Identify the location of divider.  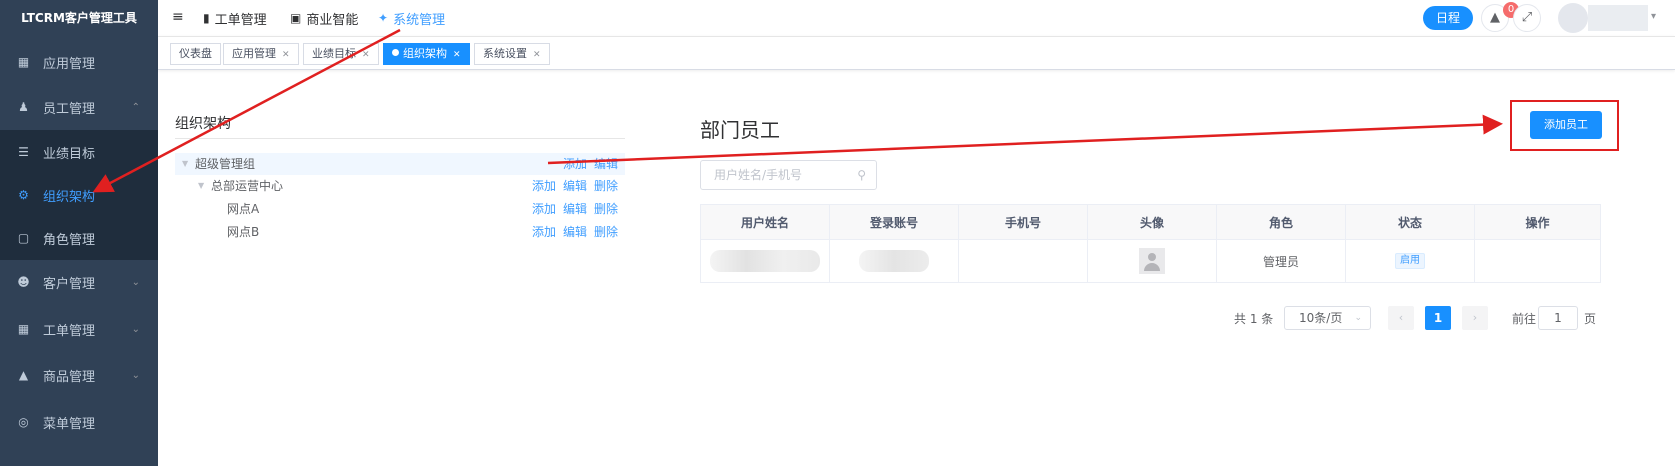
(400, 138).